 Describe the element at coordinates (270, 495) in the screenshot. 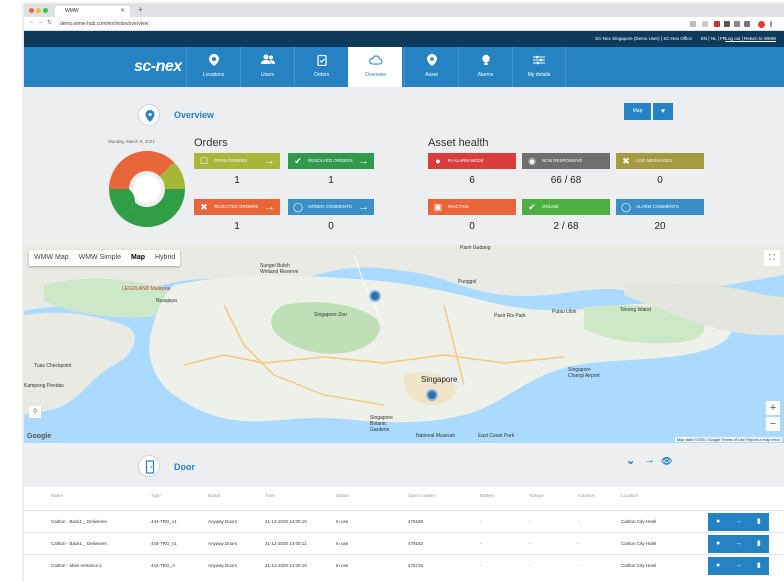

I see `column-header: Time` at that location.